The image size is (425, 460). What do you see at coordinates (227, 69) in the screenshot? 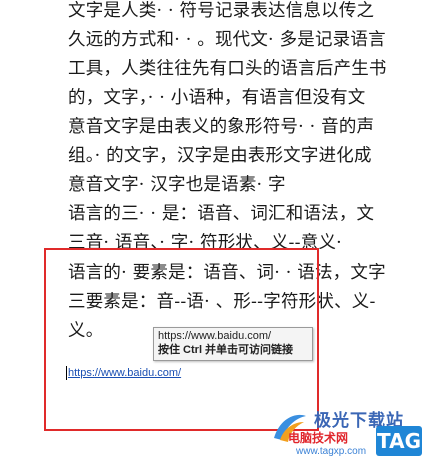
I see `document-line: 工具，人类往往先有口头的语言后产生书` at bounding box center [227, 69].